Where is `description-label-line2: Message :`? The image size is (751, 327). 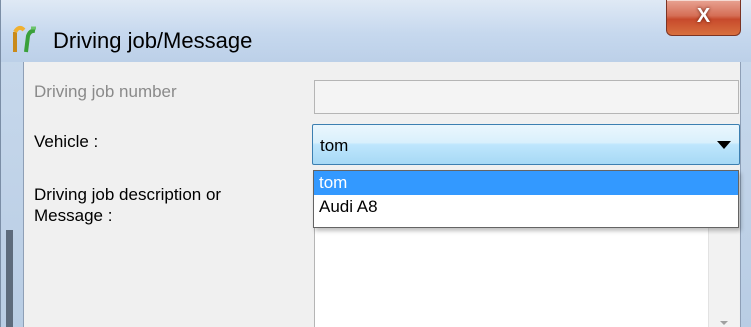 description-label-line2: Message : is located at coordinates (73, 215).